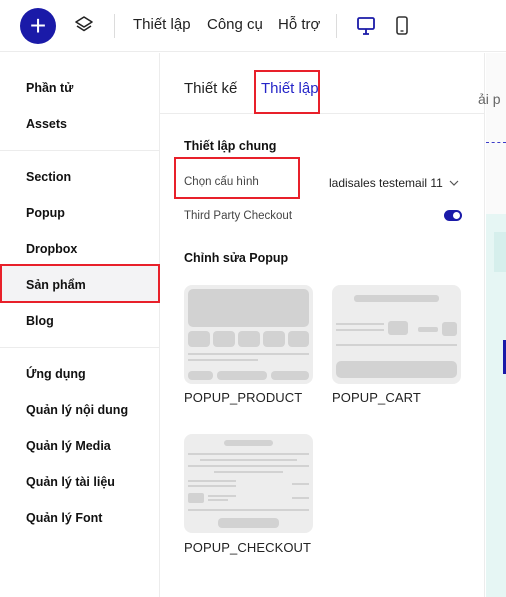 This screenshot has height=597, width=506. Describe the element at coordinates (162, 24) in the screenshot. I see `menu-settings: Thiết lập` at that location.